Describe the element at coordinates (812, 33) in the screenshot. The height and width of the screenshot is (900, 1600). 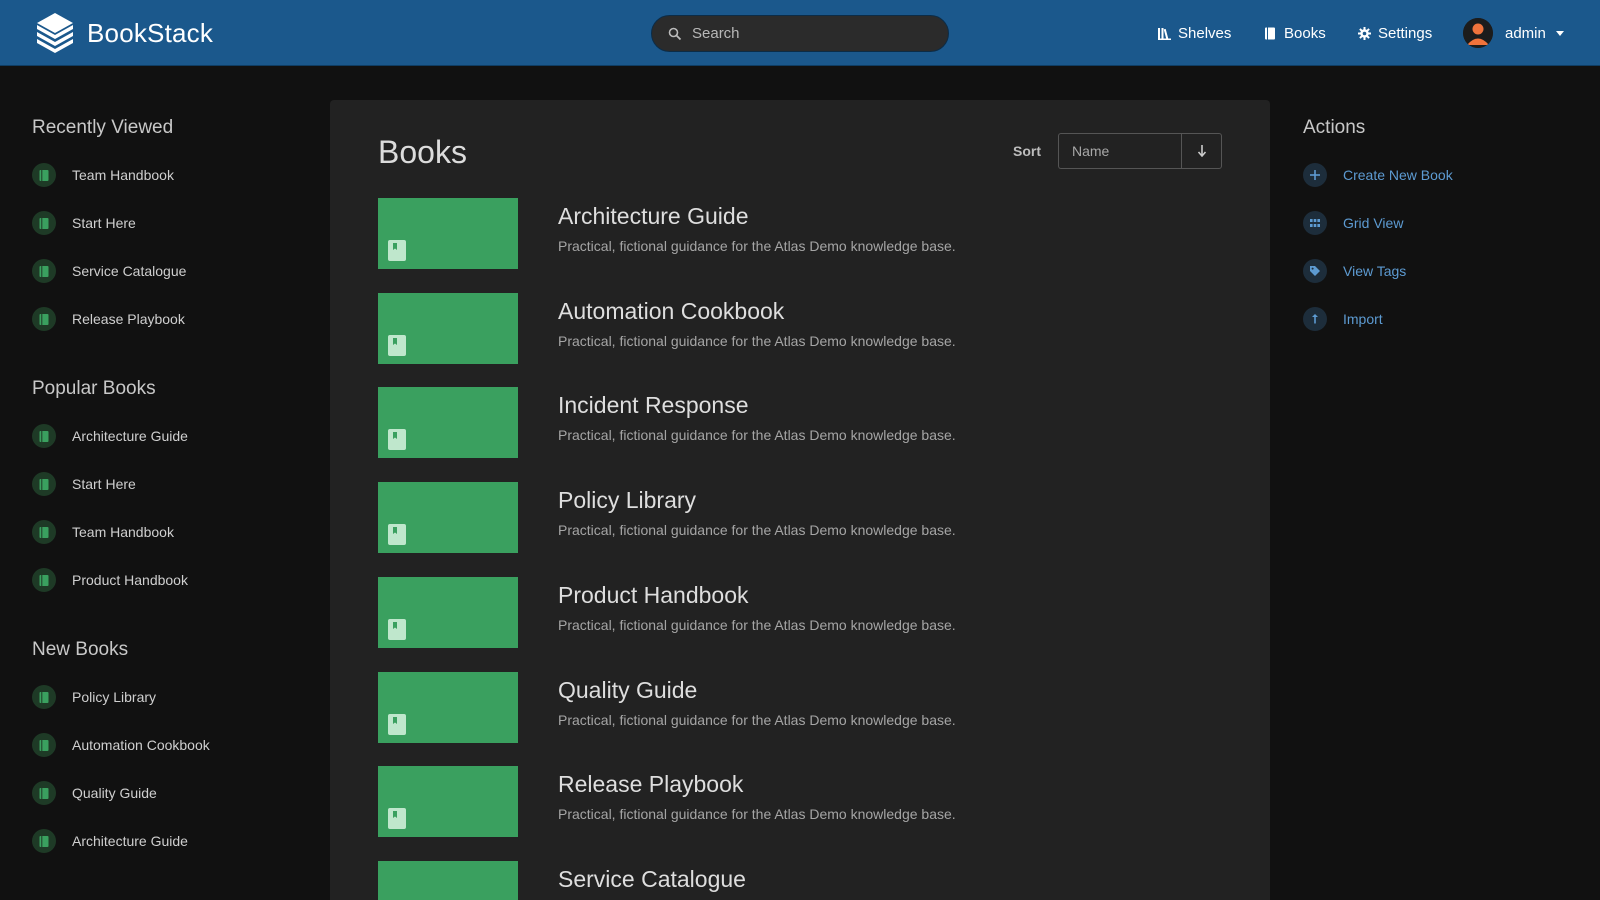
I see `search-input` at that location.